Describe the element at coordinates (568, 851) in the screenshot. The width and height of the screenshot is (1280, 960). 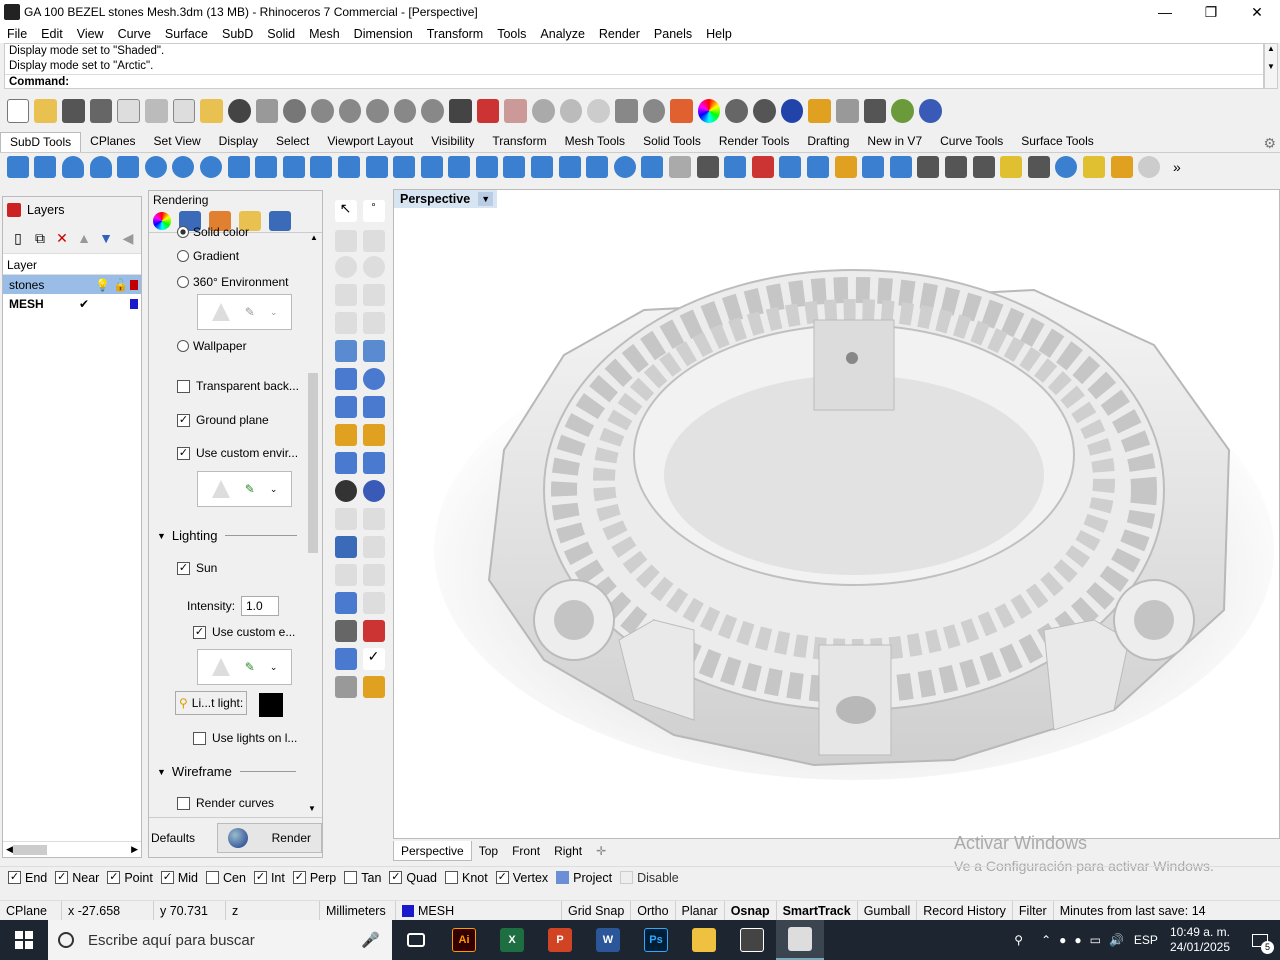
I see `tab-right: Right` at that location.